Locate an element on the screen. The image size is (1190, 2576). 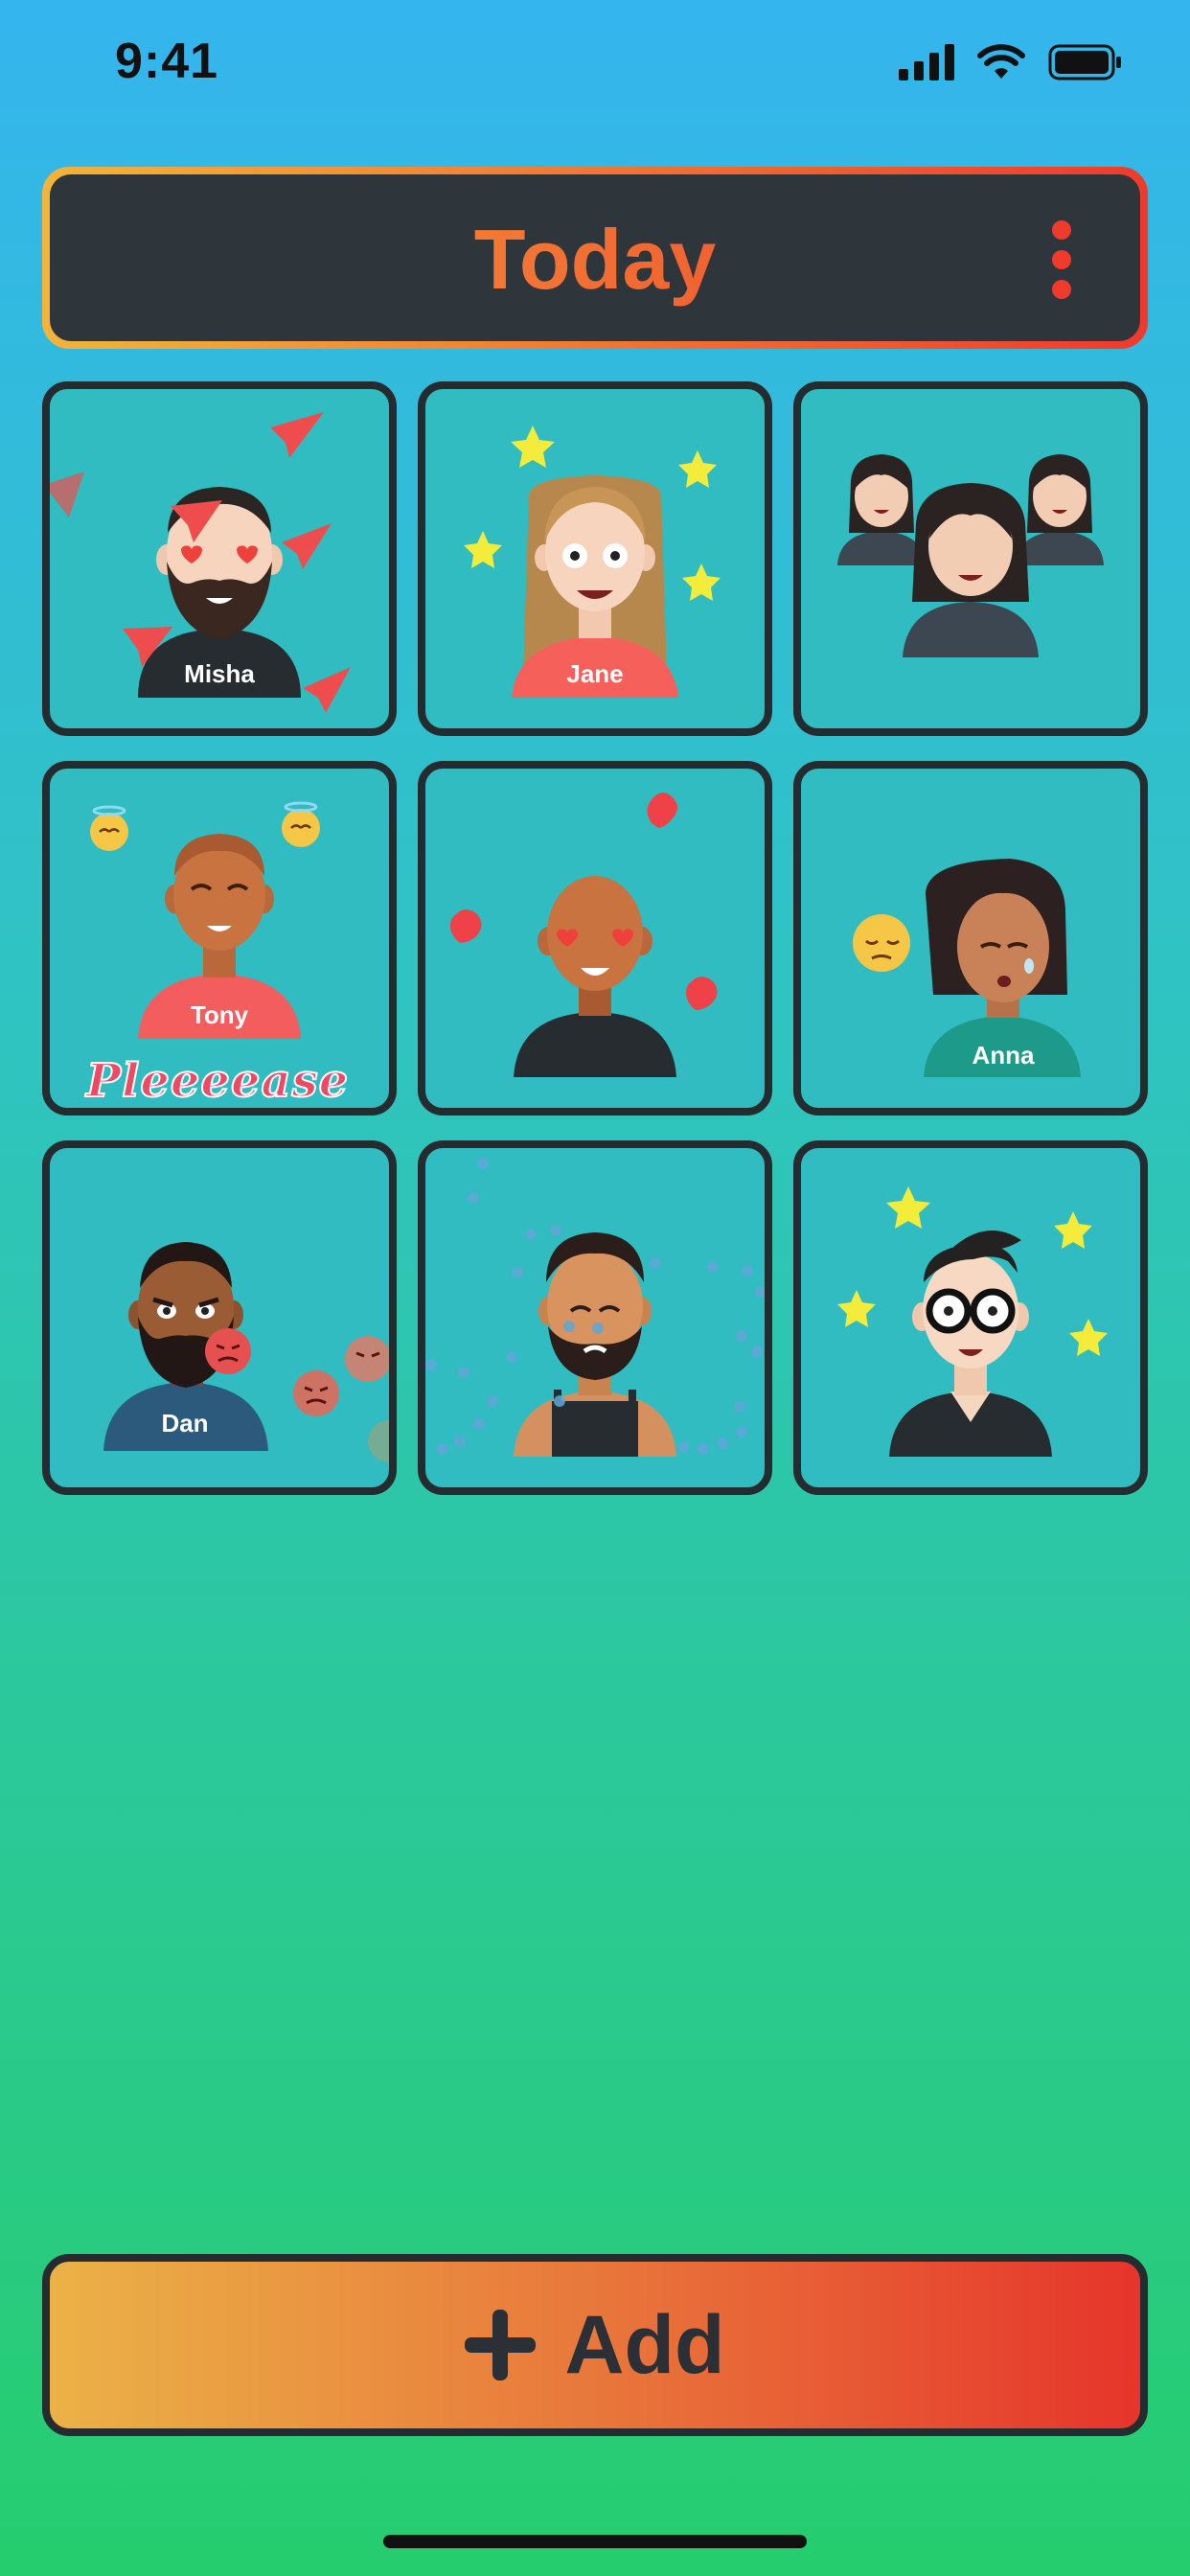
cellular-signal-icon is located at coordinates (927, 62).